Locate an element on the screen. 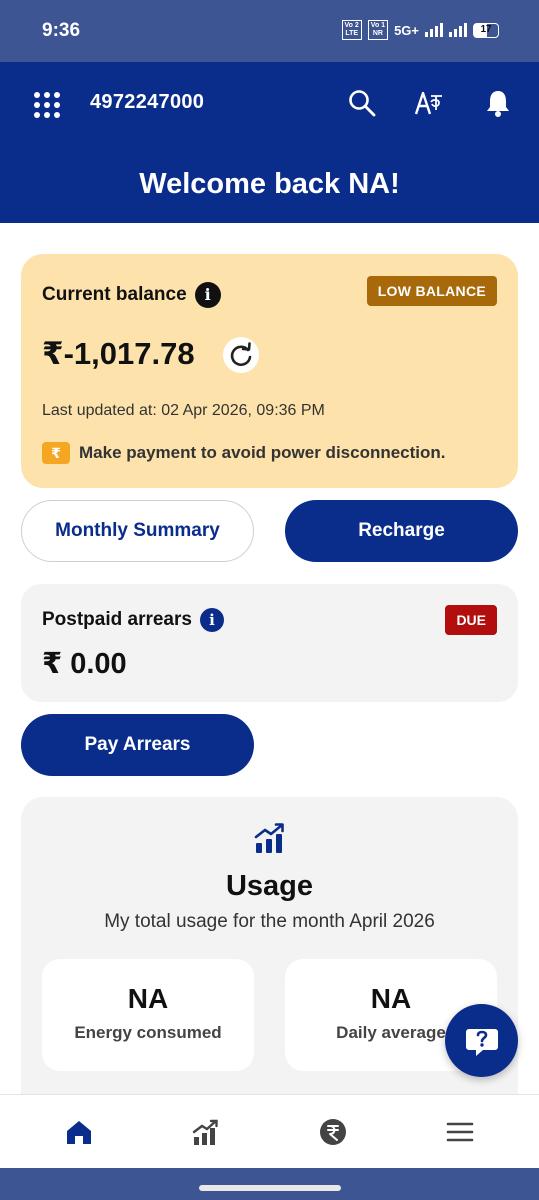 The height and width of the screenshot is (1200, 539). apps-grid-icon is located at coordinates (47, 105).